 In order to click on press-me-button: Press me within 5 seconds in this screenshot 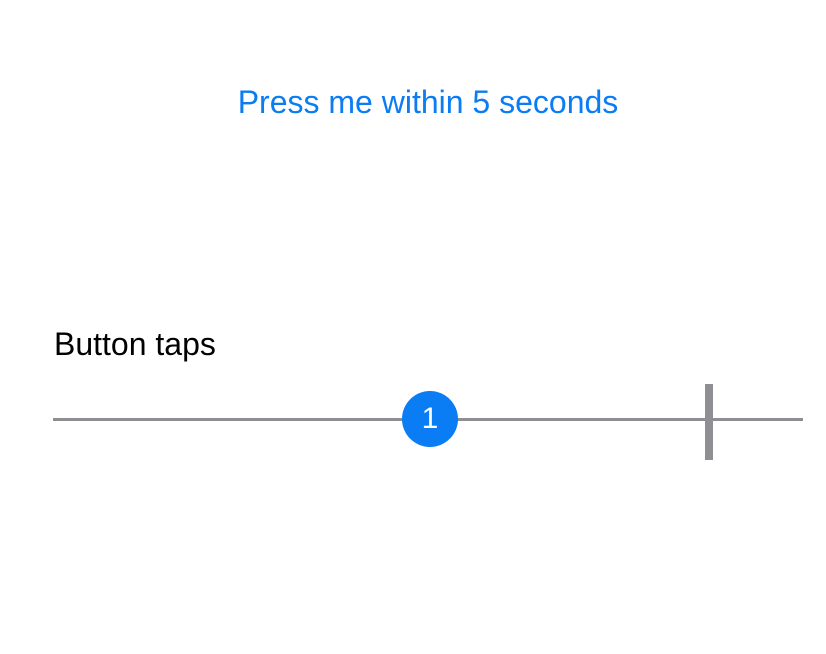, I will do `click(413, 102)`.